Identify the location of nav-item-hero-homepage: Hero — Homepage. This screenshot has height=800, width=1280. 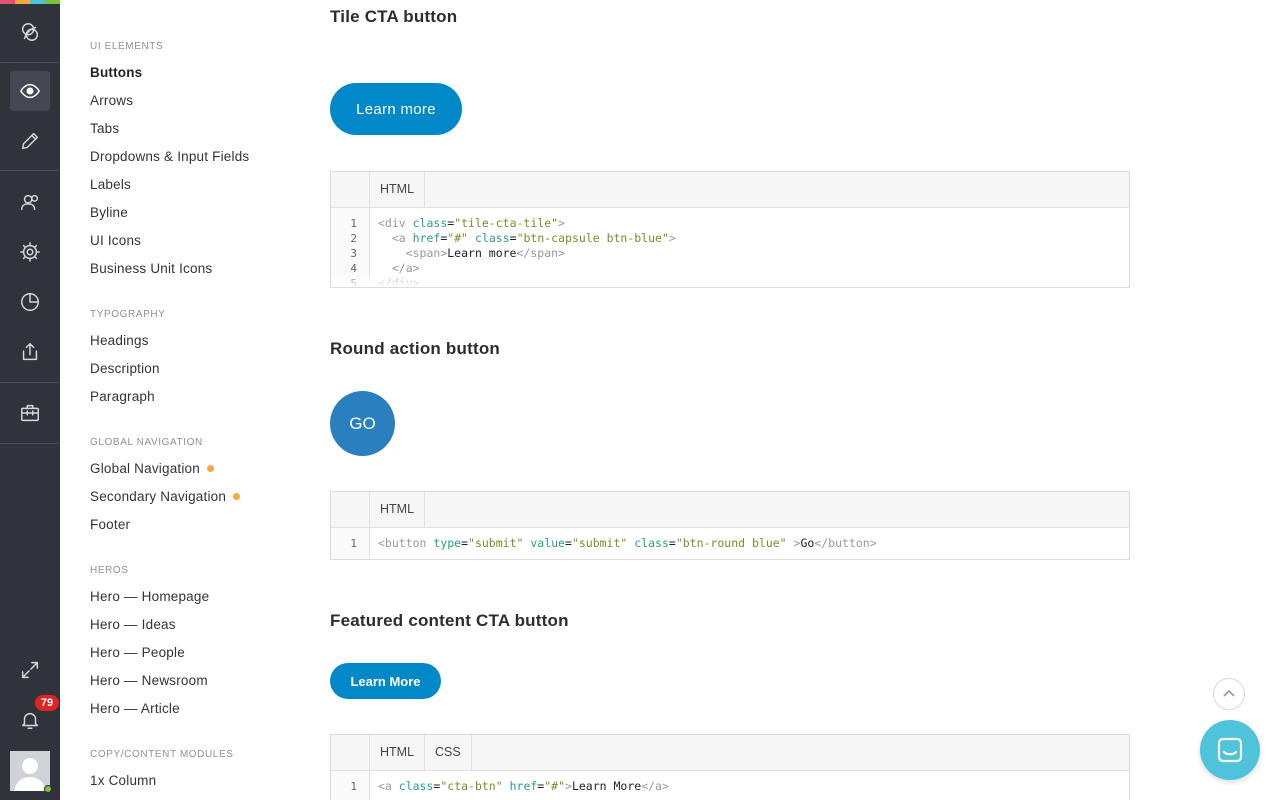
(149, 596).